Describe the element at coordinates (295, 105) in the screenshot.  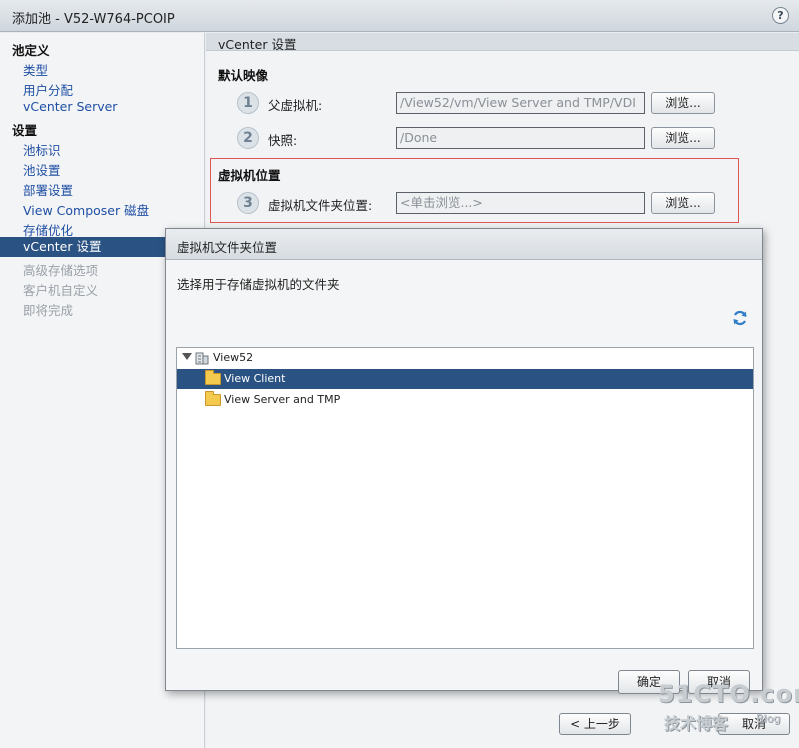
I see `parent-vm-label: 父虚拟机:` at that location.